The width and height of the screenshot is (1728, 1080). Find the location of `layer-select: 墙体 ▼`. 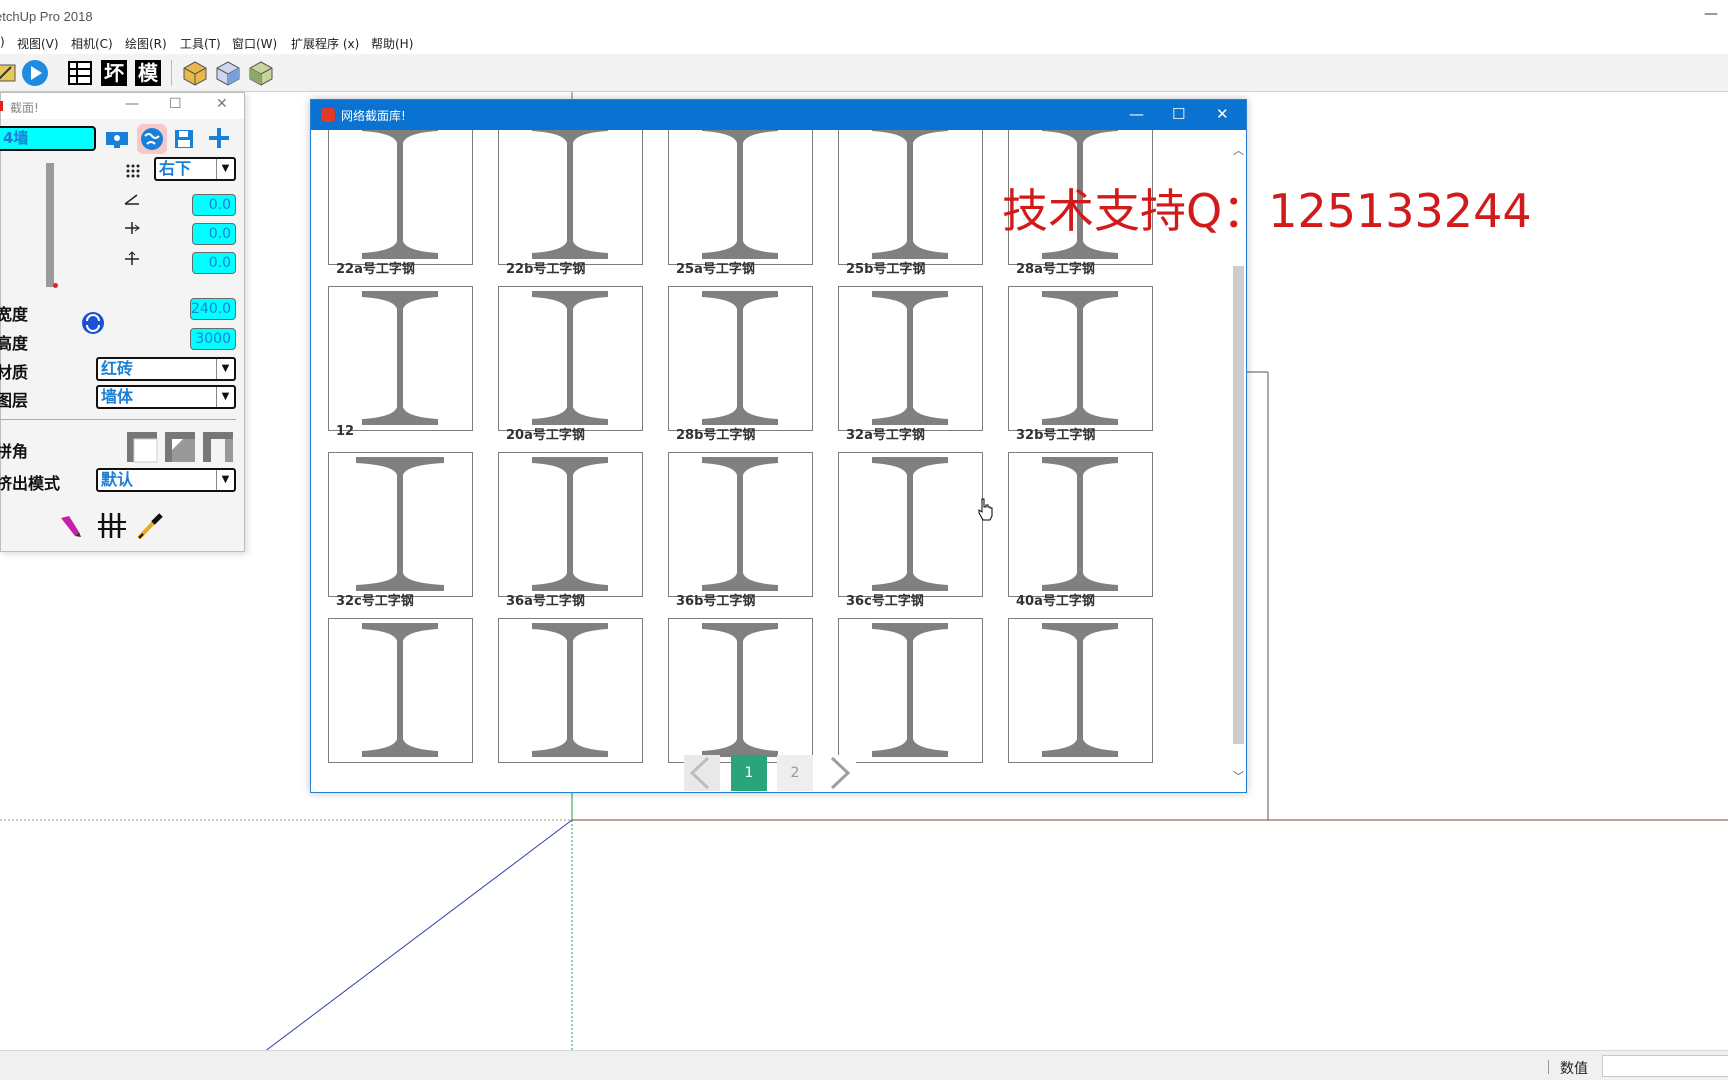

layer-select: 墙体 ▼ is located at coordinates (166, 397).